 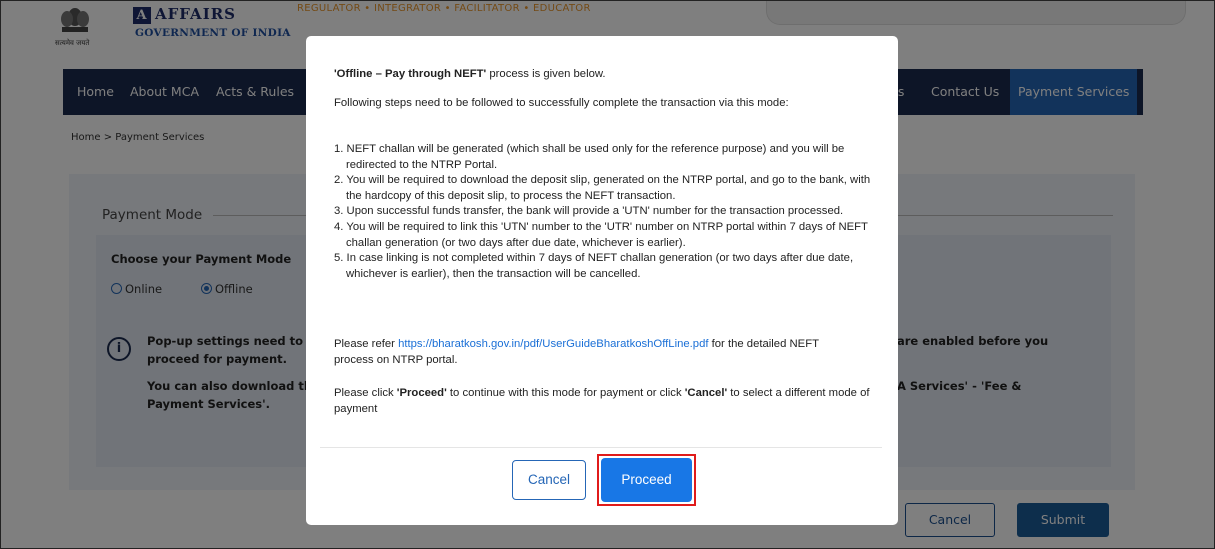 I want to click on click-cancel-text: 'Cancel', so click(x=706, y=393).